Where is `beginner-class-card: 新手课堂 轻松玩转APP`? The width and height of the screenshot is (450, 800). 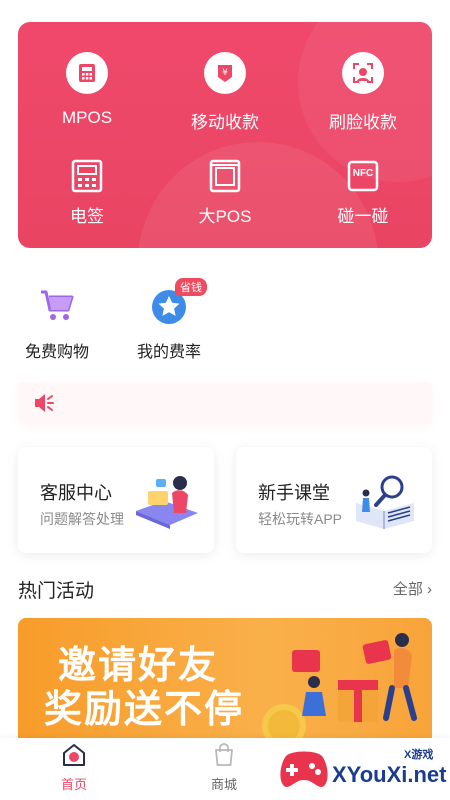
beginner-class-card: 新手课堂 轻松玩转APP is located at coordinates (334, 500).